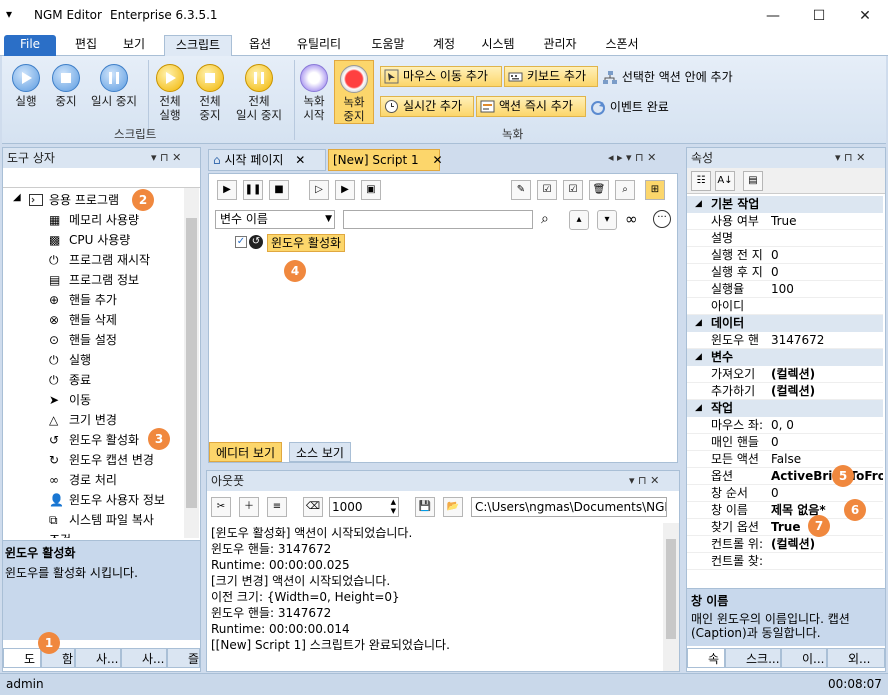 The image size is (888, 695). Describe the element at coordinates (99, 260) in the screenshot. I see `toolbox-item: ⏻ 프로그램 재시작` at that location.